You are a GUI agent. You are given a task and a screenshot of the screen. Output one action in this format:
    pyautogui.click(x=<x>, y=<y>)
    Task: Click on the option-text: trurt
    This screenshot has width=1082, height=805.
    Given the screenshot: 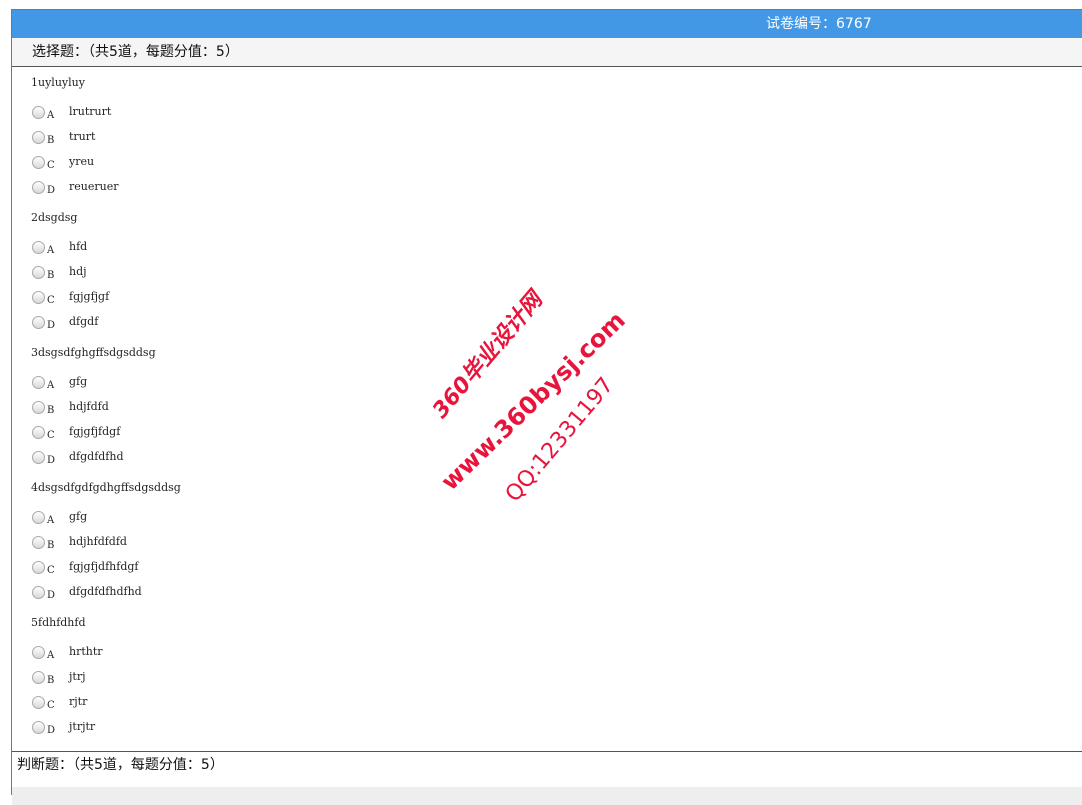 What is the action you would take?
    pyautogui.click(x=82, y=136)
    